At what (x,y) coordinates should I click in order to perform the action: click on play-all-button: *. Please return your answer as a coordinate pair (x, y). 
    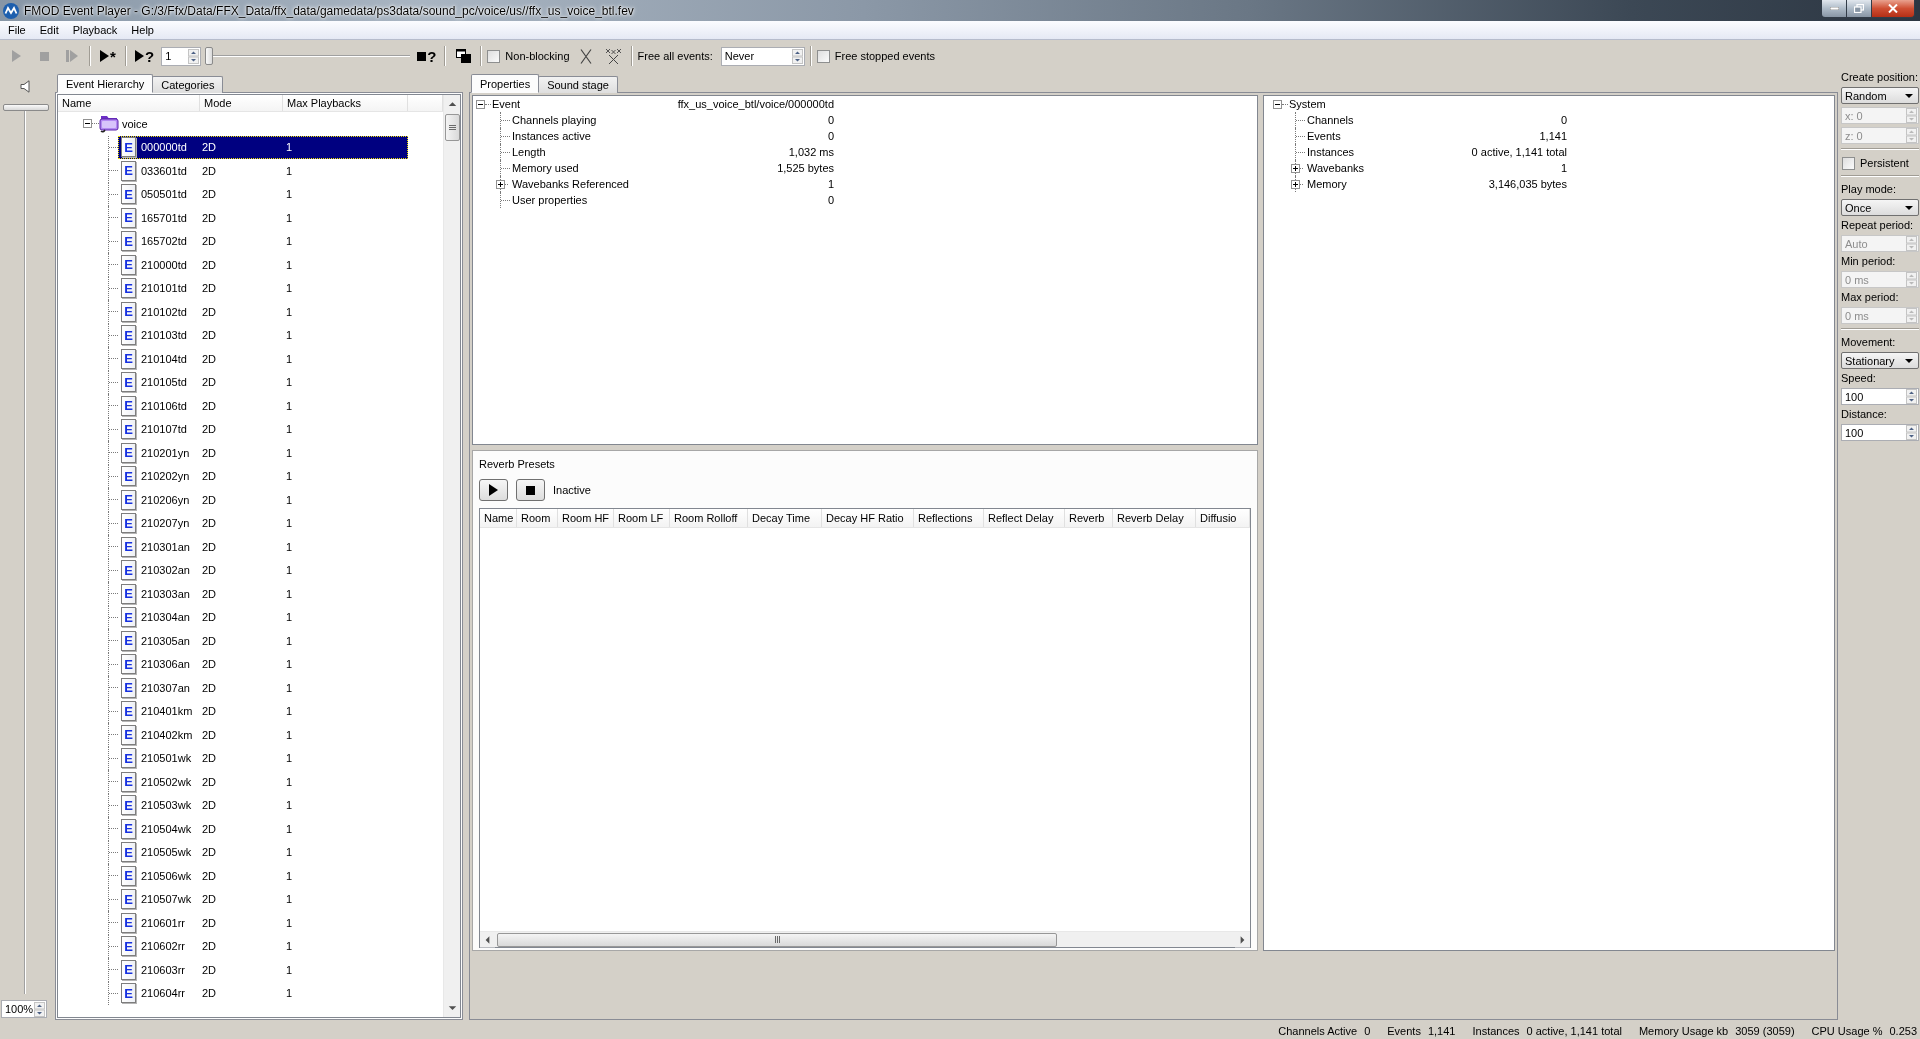
    Looking at the image, I should click on (108, 56).